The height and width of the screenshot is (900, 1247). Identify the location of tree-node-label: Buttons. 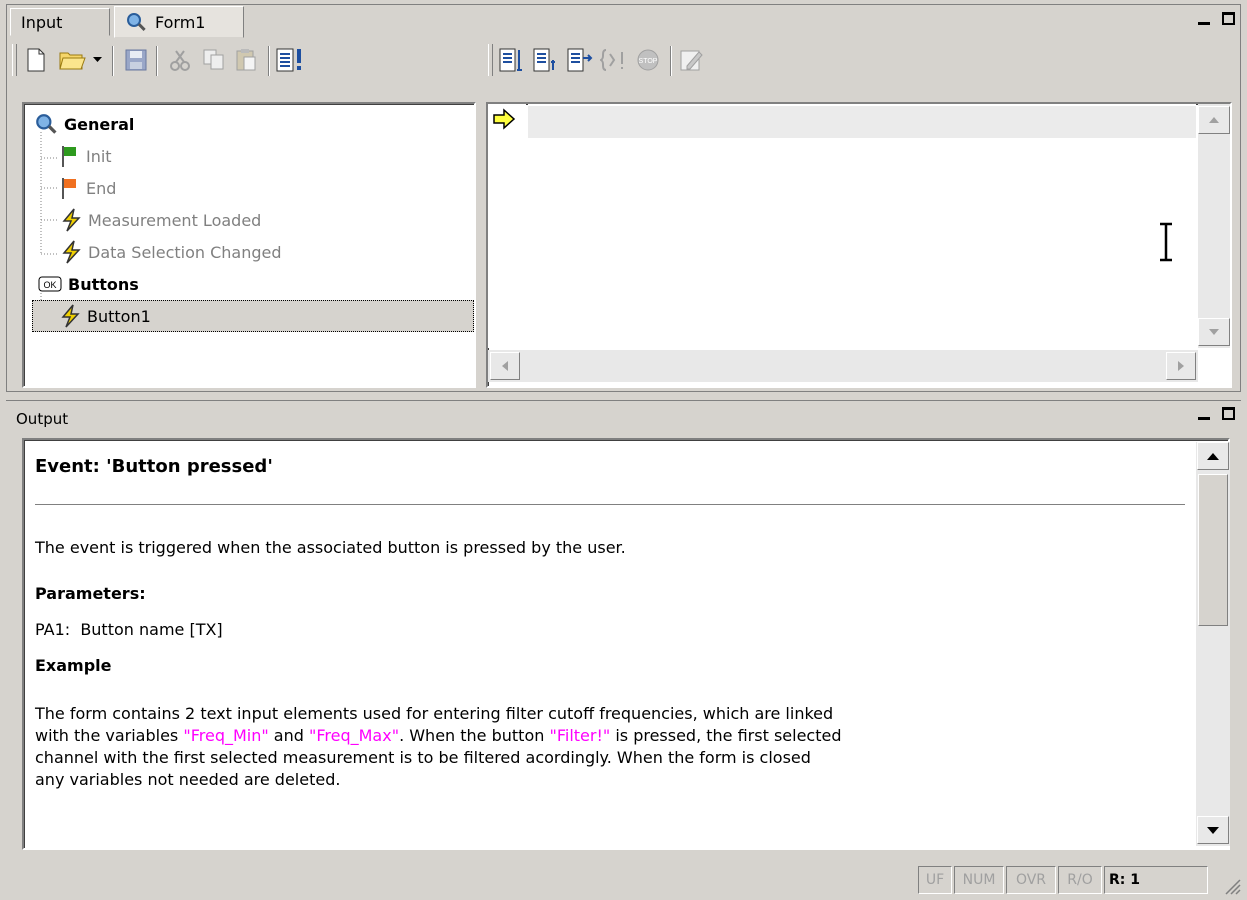
(103, 284).